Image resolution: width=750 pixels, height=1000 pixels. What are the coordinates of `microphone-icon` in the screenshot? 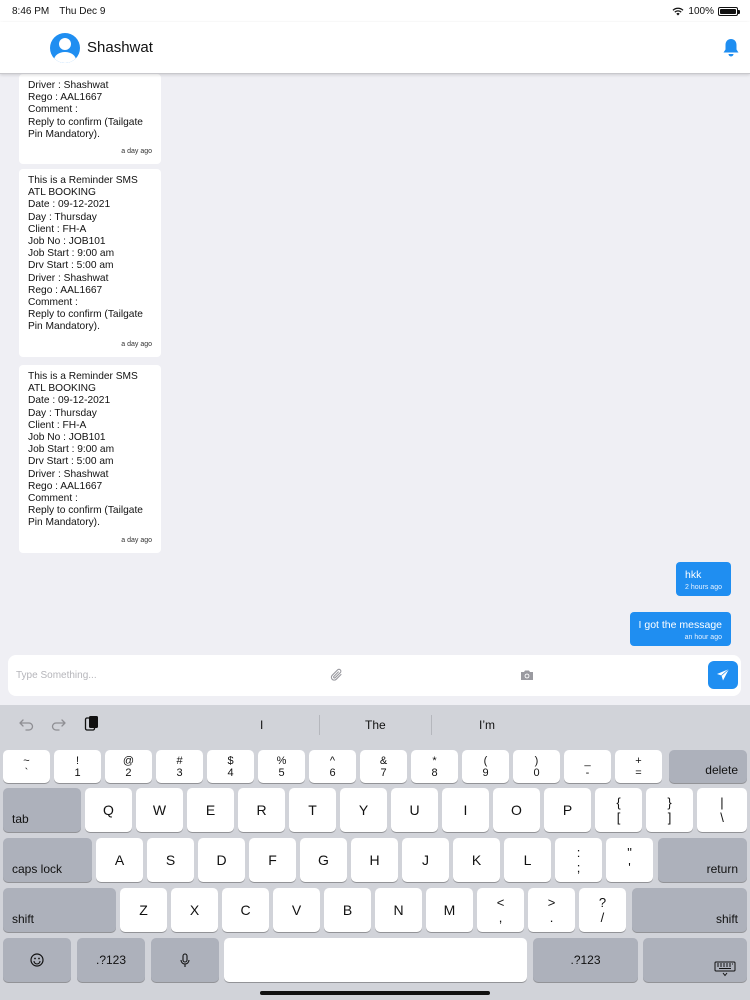 It's located at (185, 959).